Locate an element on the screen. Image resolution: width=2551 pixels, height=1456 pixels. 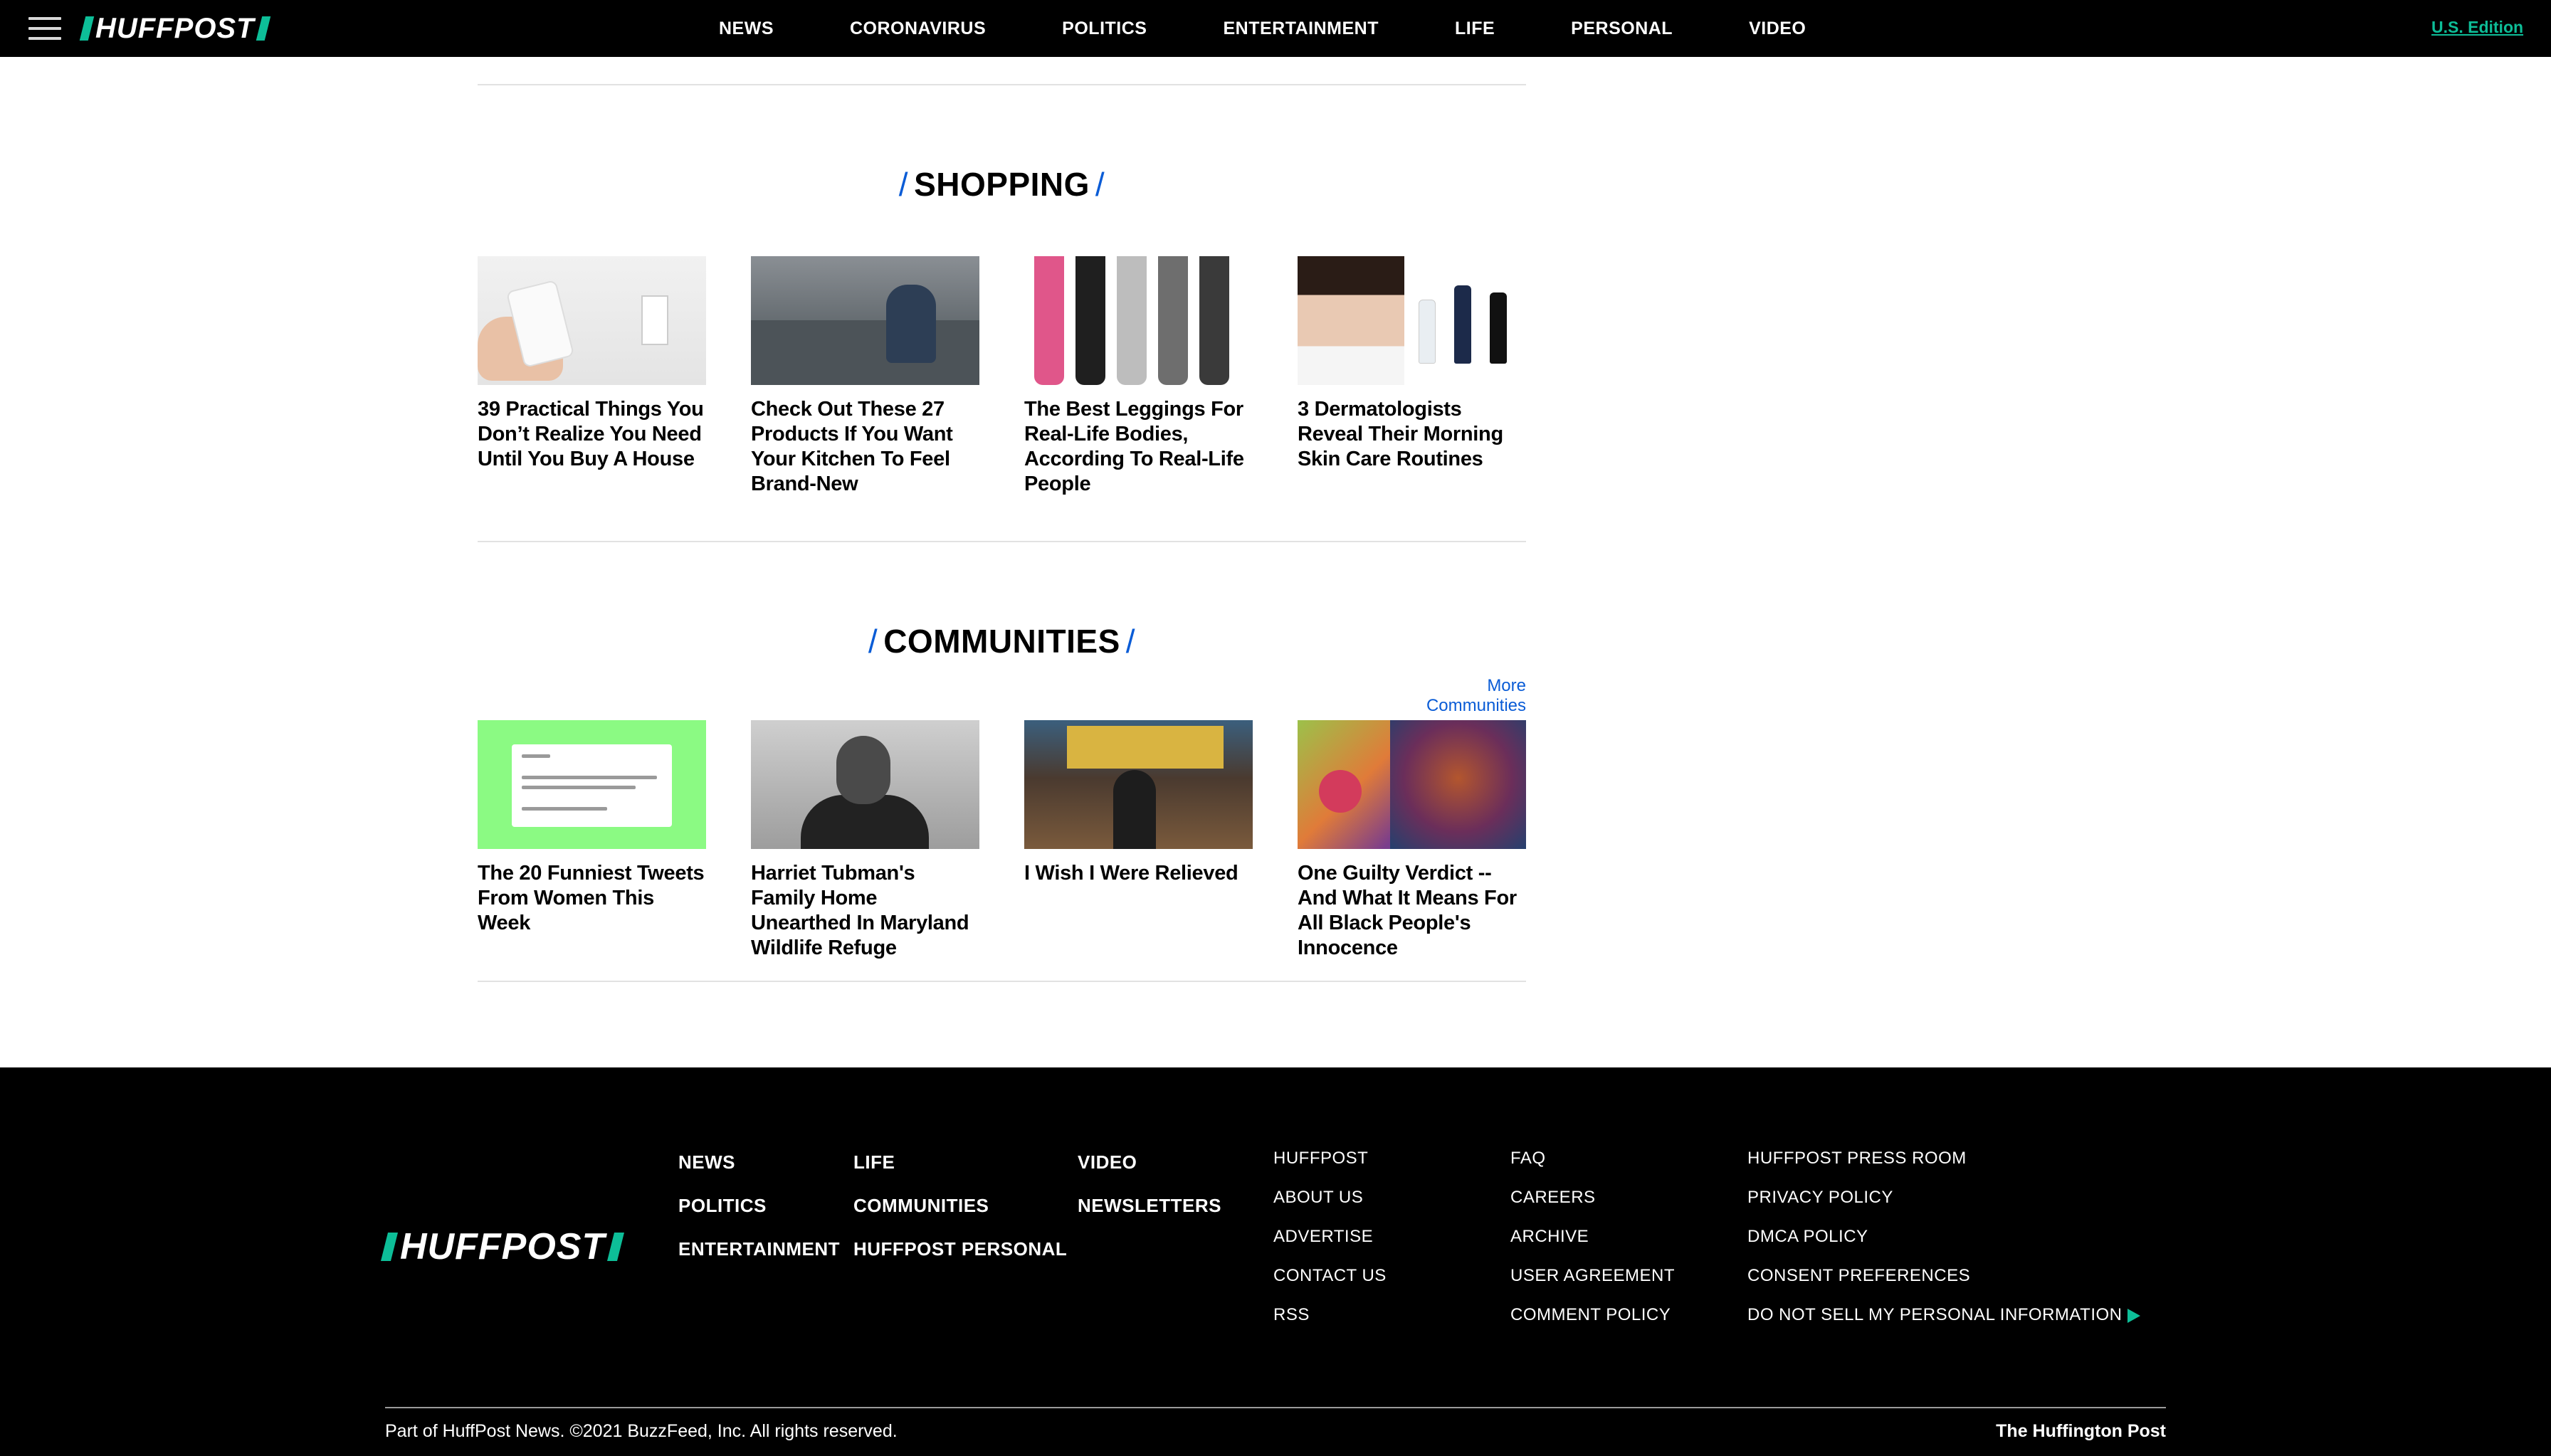
footer-link-comment-policy: COMMENT POLICY is located at coordinates (1593, 1324).